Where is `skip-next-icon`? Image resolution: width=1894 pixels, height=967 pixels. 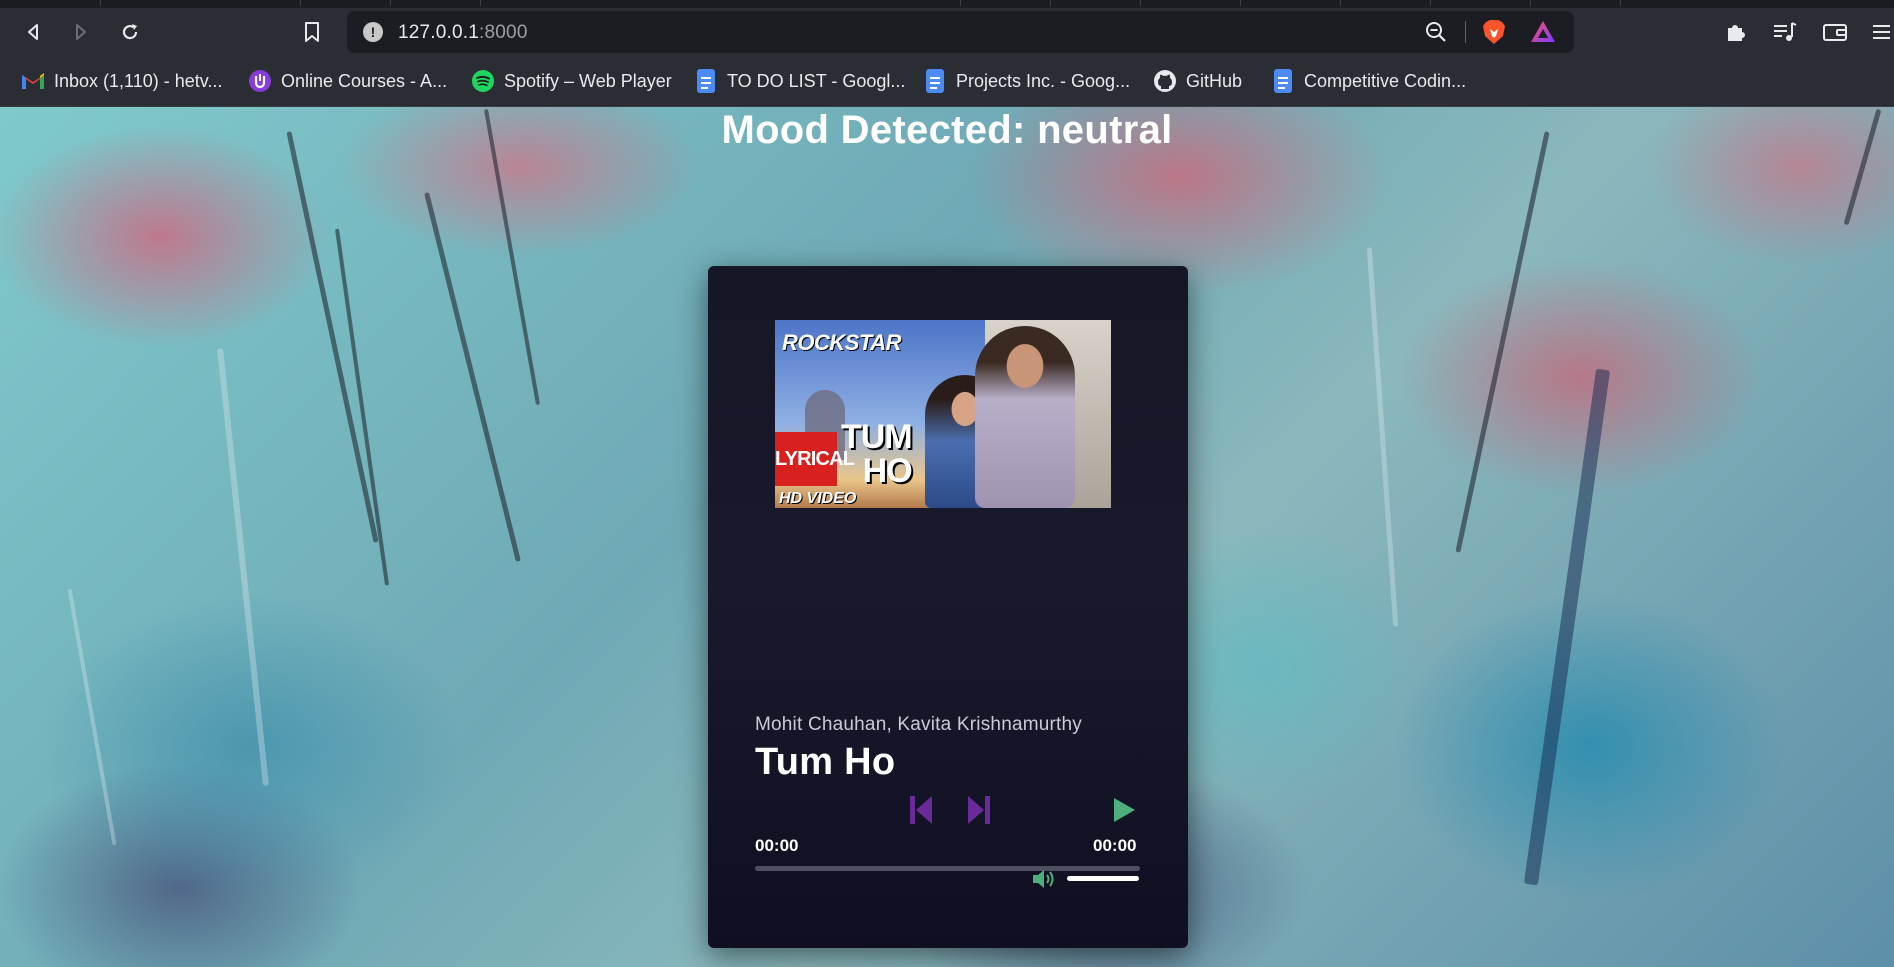
skip-next-icon is located at coordinates (979, 810).